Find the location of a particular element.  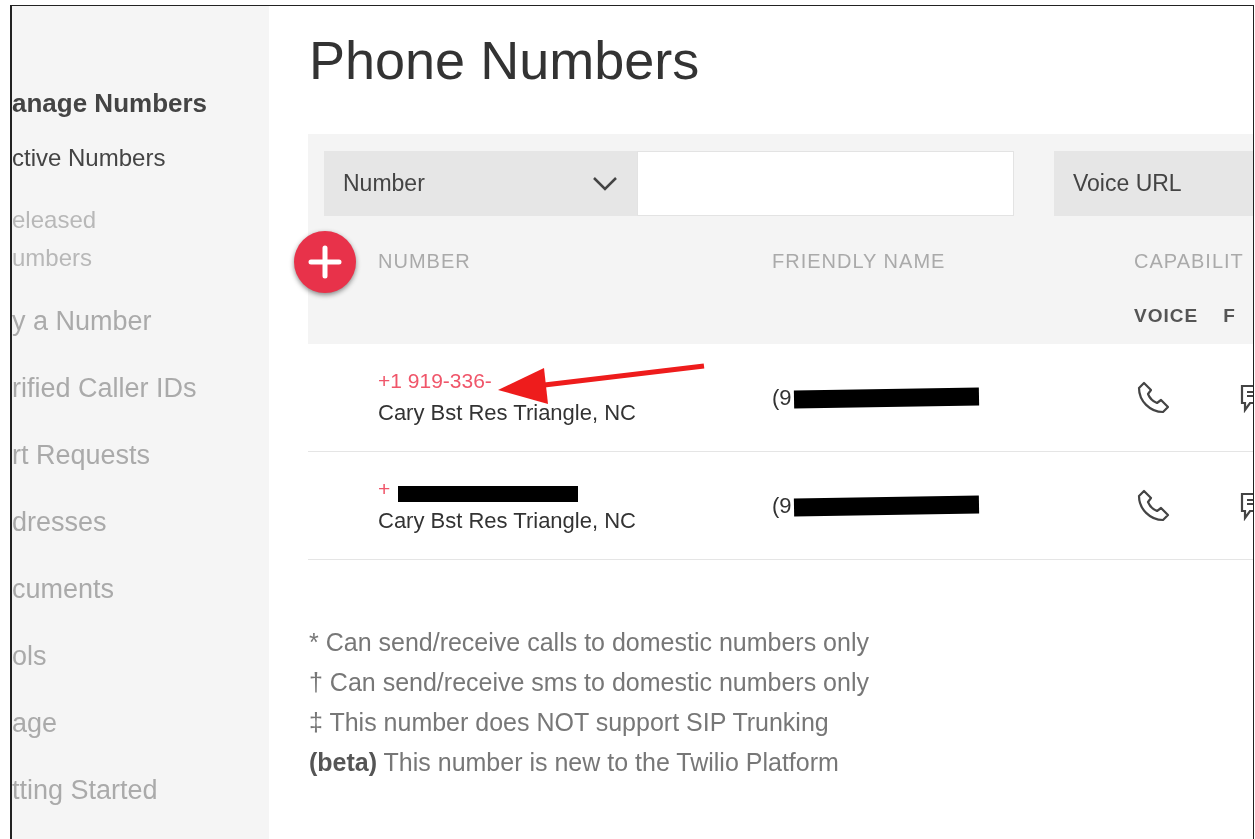

footnote-text: (beta) This number is new to the Twilio Platform is located at coordinates (574, 762).